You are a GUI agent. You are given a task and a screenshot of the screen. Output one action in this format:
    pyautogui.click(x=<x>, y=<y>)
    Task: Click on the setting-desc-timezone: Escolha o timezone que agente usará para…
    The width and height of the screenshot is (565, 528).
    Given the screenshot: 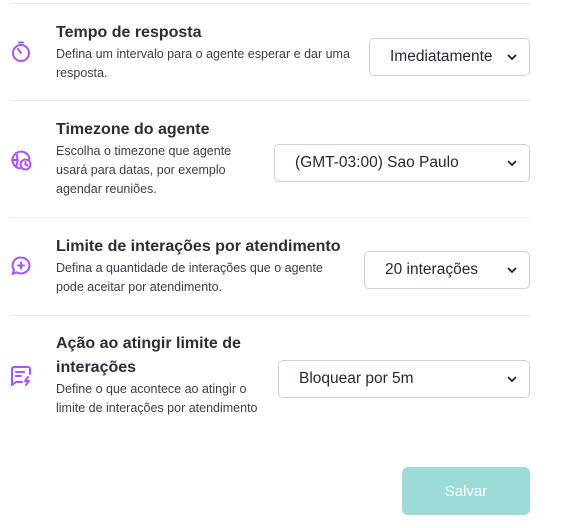 What is the action you would take?
    pyautogui.click(x=143, y=170)
    